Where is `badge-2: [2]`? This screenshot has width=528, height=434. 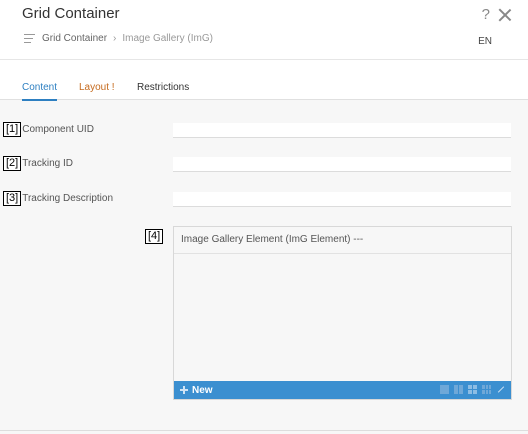 badge-2: [2] is located at coordinates (12, 163).